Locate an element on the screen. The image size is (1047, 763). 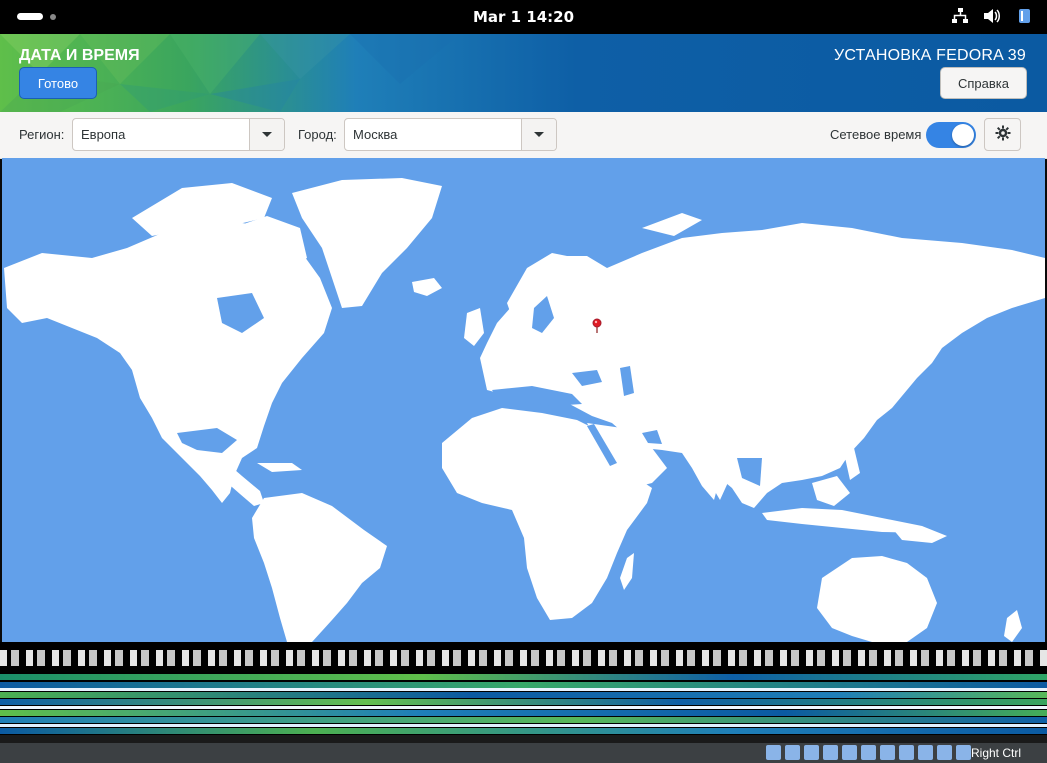
hard-disk-icon is located at coordinates (773, 752).